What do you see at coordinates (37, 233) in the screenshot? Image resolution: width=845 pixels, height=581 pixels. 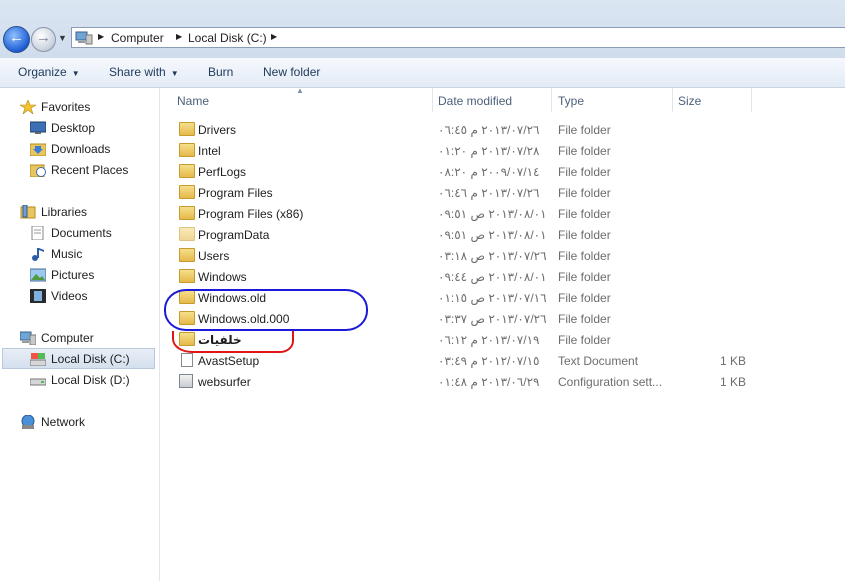 I see `documents-icon` at bounding box center [37, 233].